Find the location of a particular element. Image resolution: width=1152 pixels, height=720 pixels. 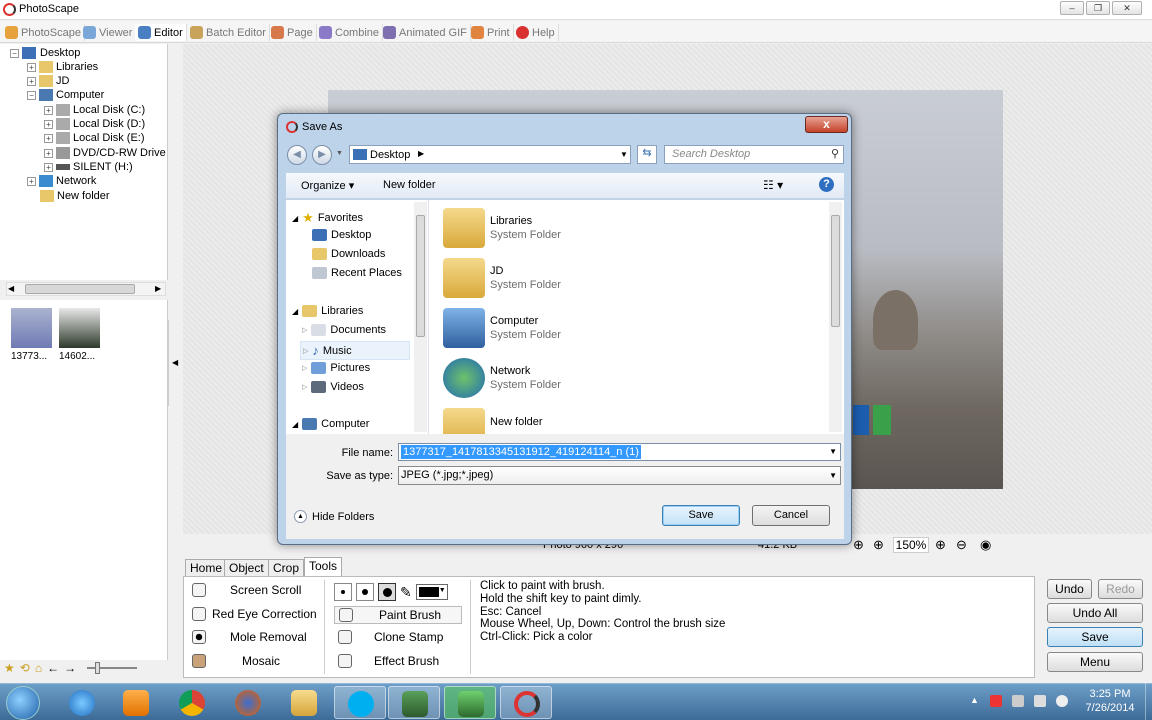

action-center-icon is located at coordinates (996, 701).